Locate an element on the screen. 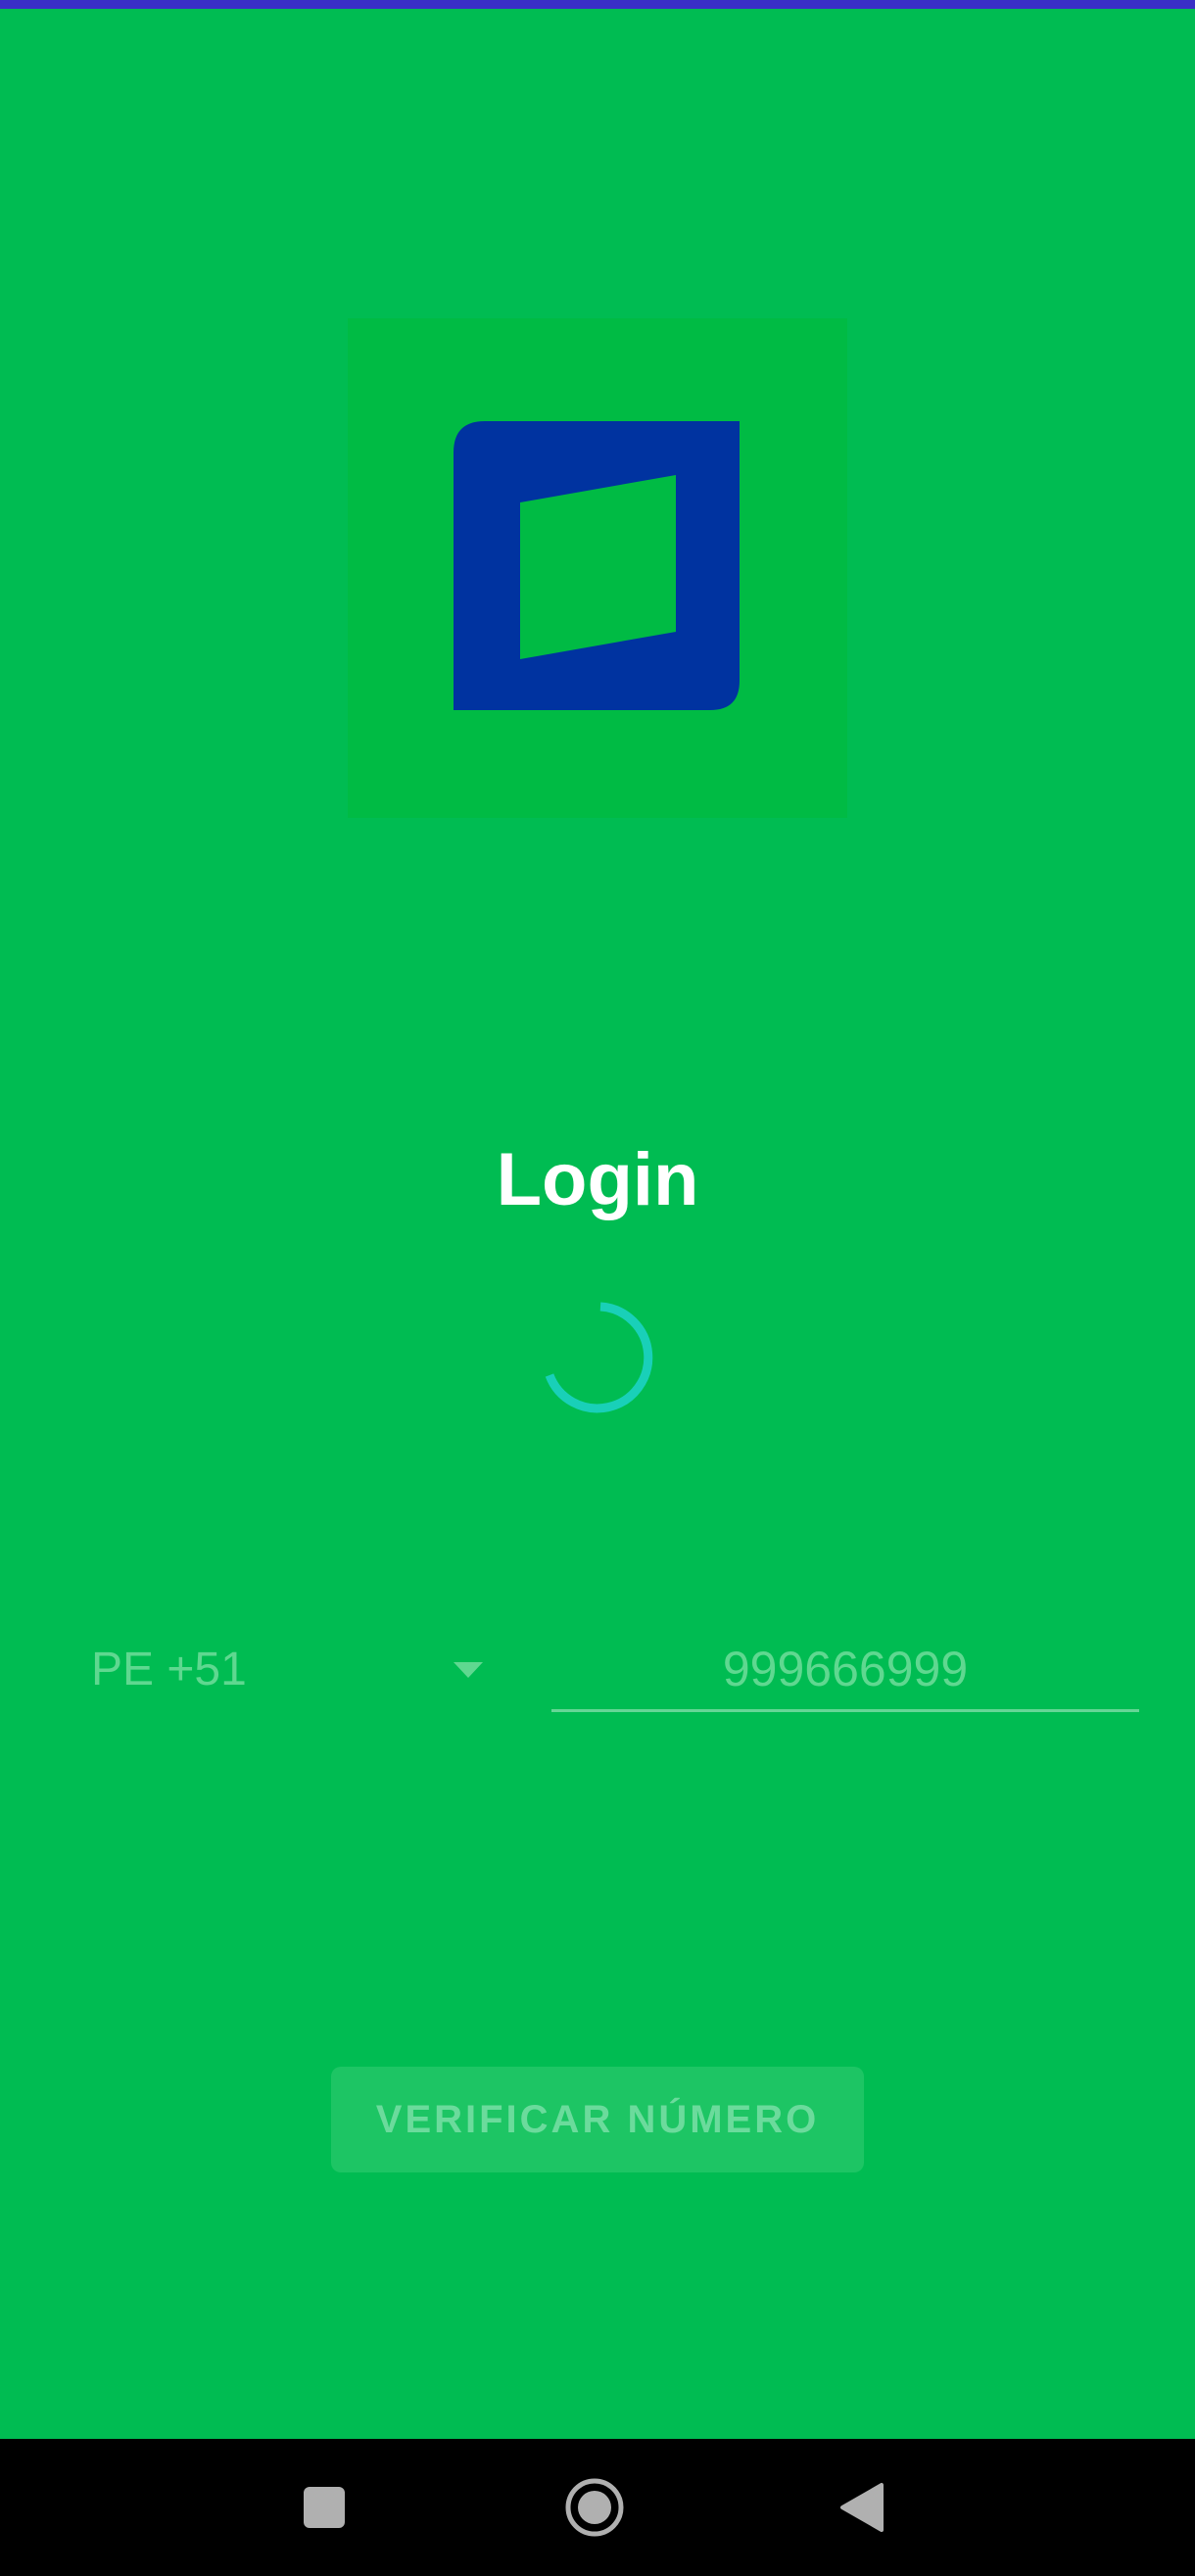  navigation-bar is located at coordinates (597, 2507).